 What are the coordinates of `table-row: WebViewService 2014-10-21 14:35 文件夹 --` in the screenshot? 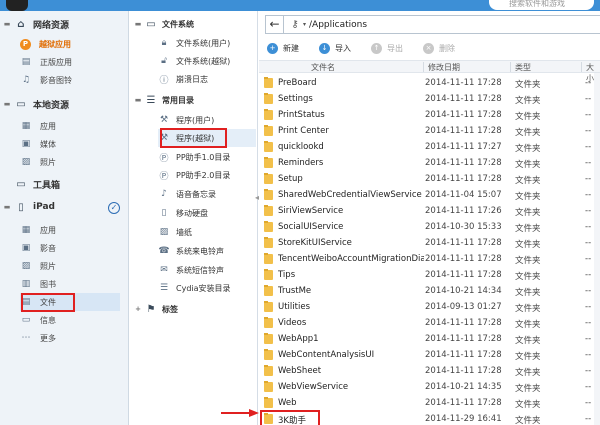 It's located at (429, 387).